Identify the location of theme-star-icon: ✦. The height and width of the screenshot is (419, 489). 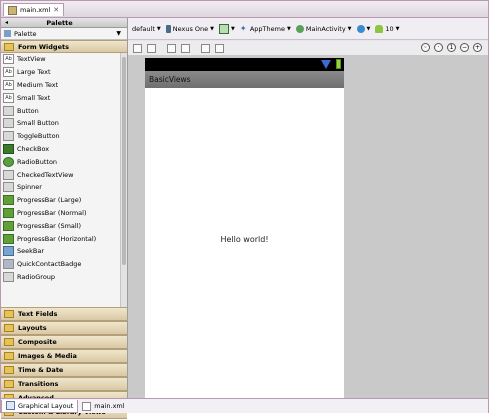
(243, 28).